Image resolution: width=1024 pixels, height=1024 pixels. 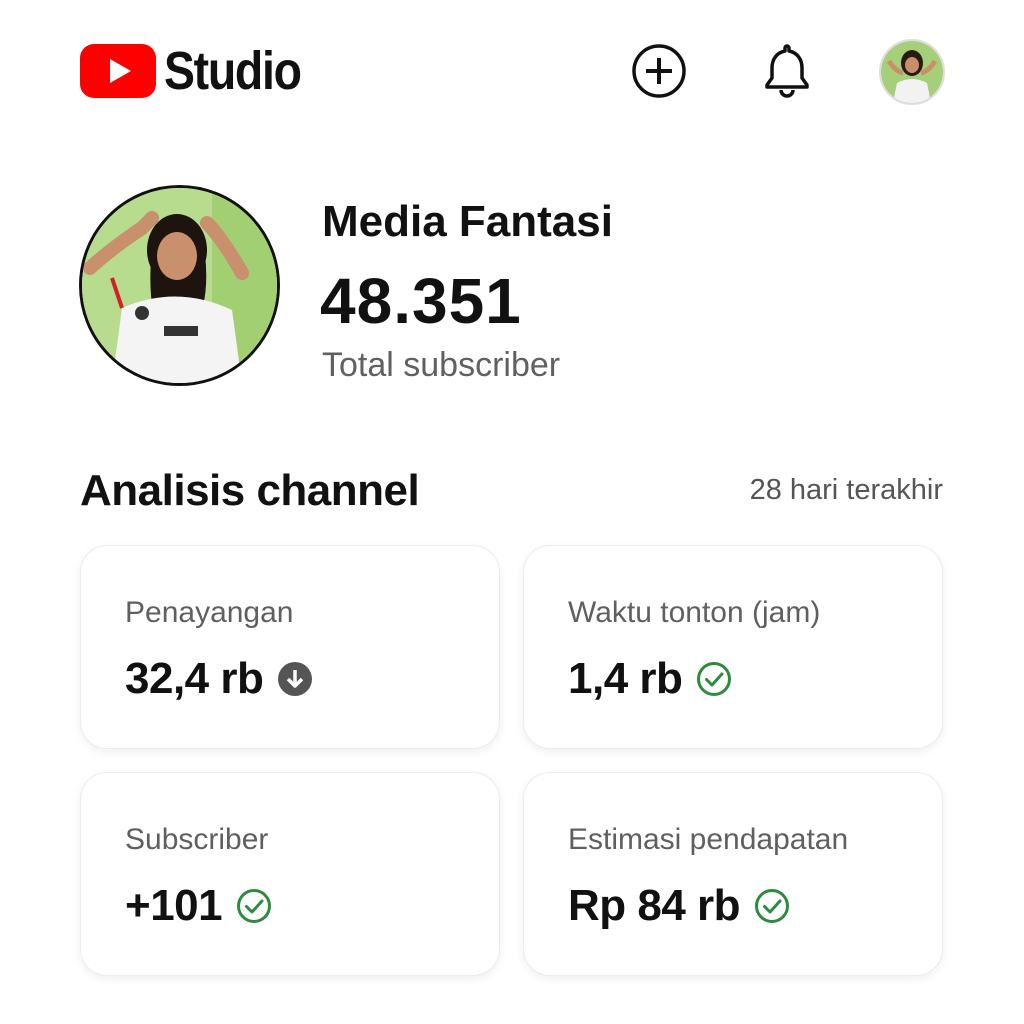 I want to click on account-avatar, so click(x=912, y=72).